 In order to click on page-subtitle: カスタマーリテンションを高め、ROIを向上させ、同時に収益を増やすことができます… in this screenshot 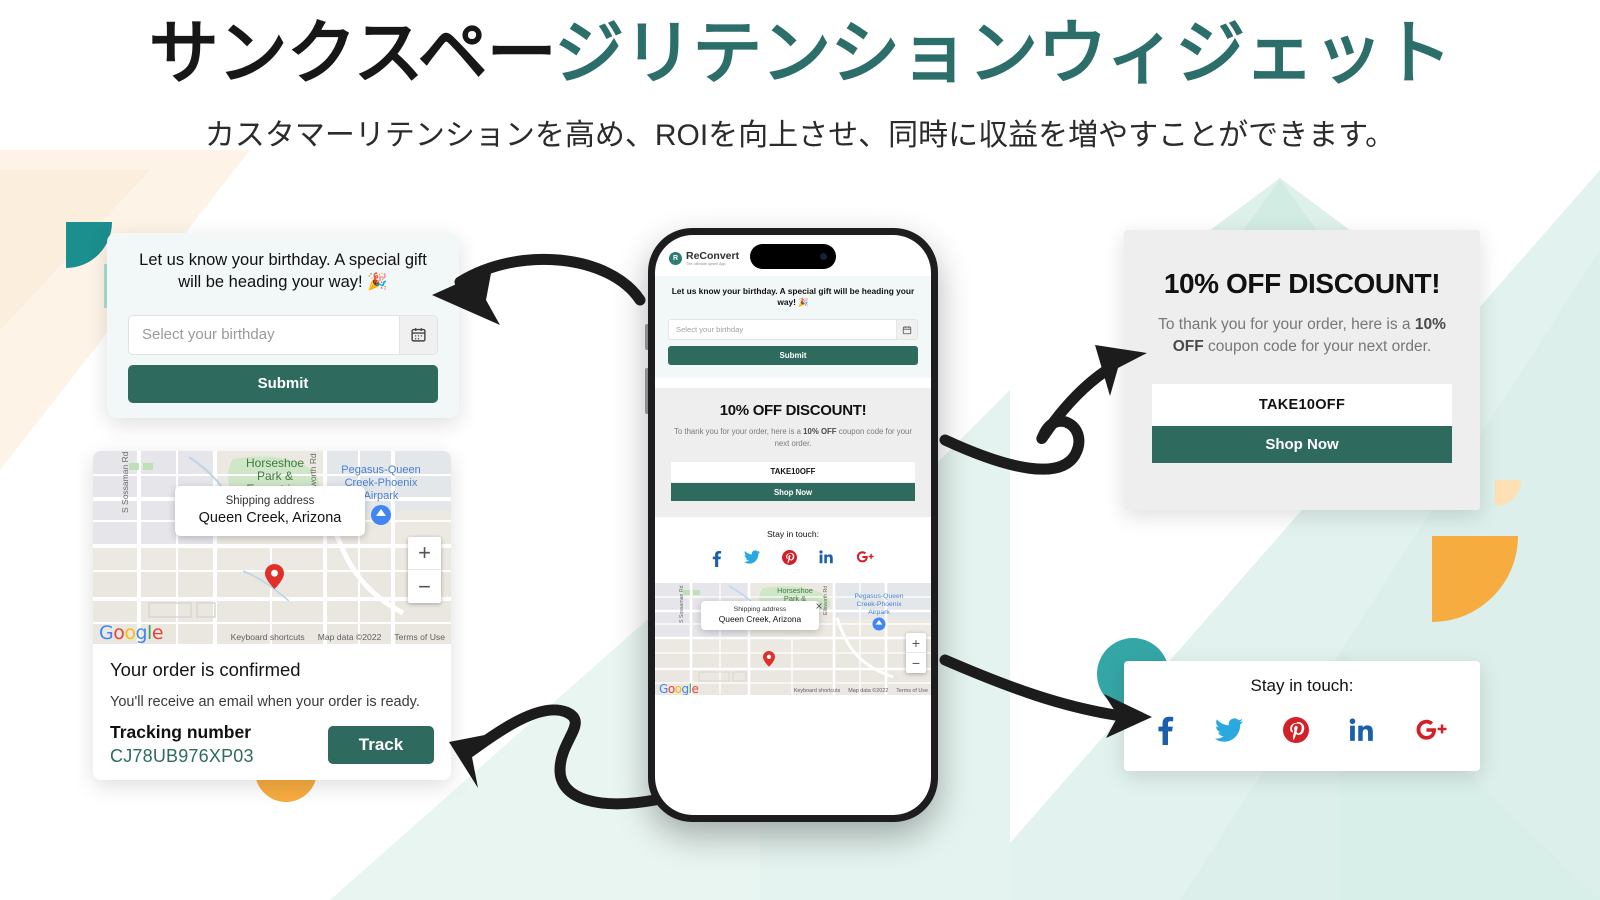, I will do `click(800, 136)`.